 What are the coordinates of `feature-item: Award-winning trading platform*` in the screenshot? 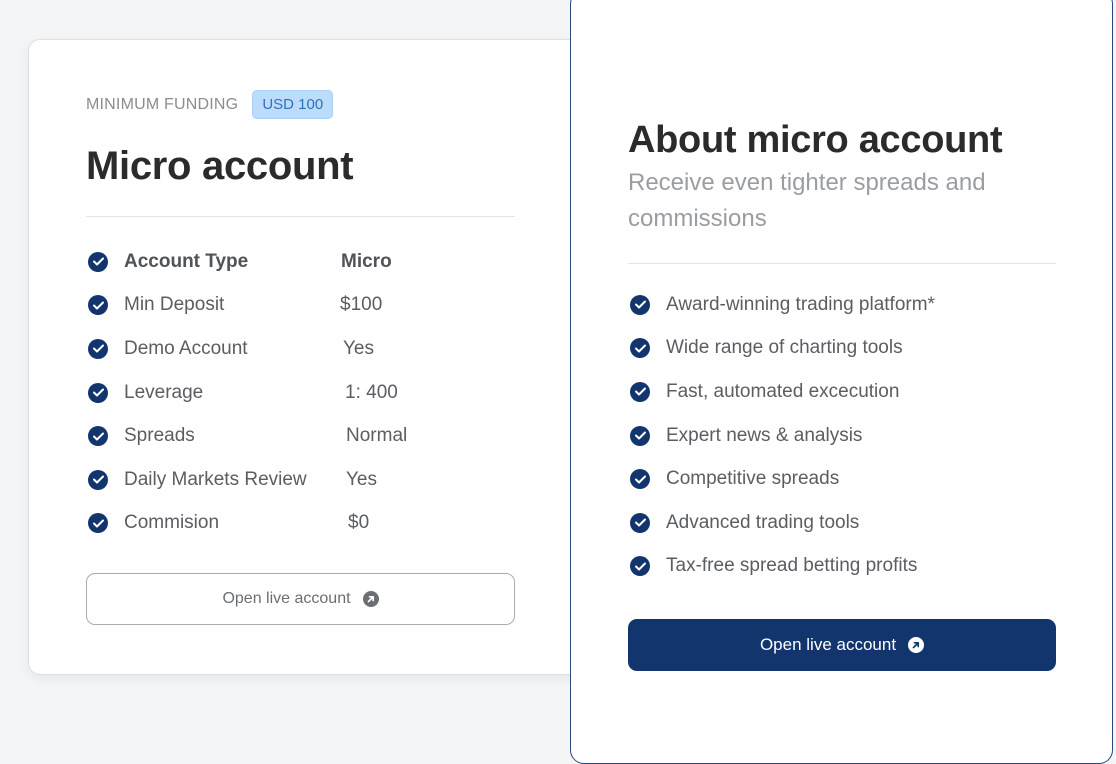 It's located at (782, 305).